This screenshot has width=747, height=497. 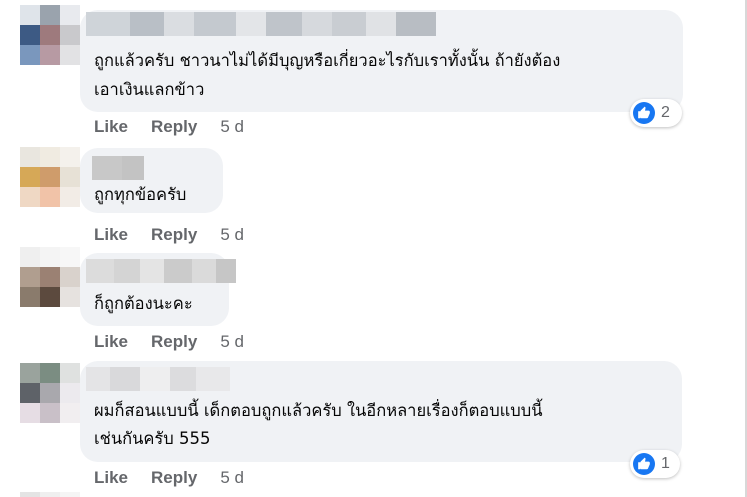 I want to click on comment-text-line: เอาเงินแลกข้าว, so click(x=149, y=89).